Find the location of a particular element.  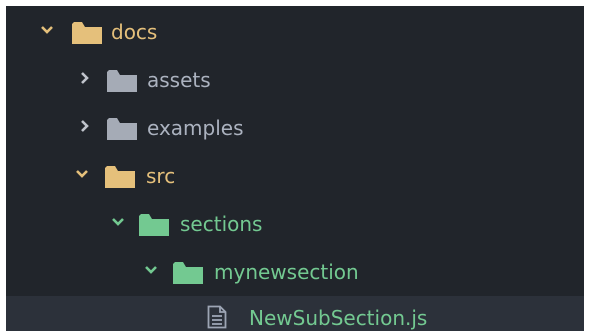

tree-item-label-assets: assets is located at coordinates (179, 80).